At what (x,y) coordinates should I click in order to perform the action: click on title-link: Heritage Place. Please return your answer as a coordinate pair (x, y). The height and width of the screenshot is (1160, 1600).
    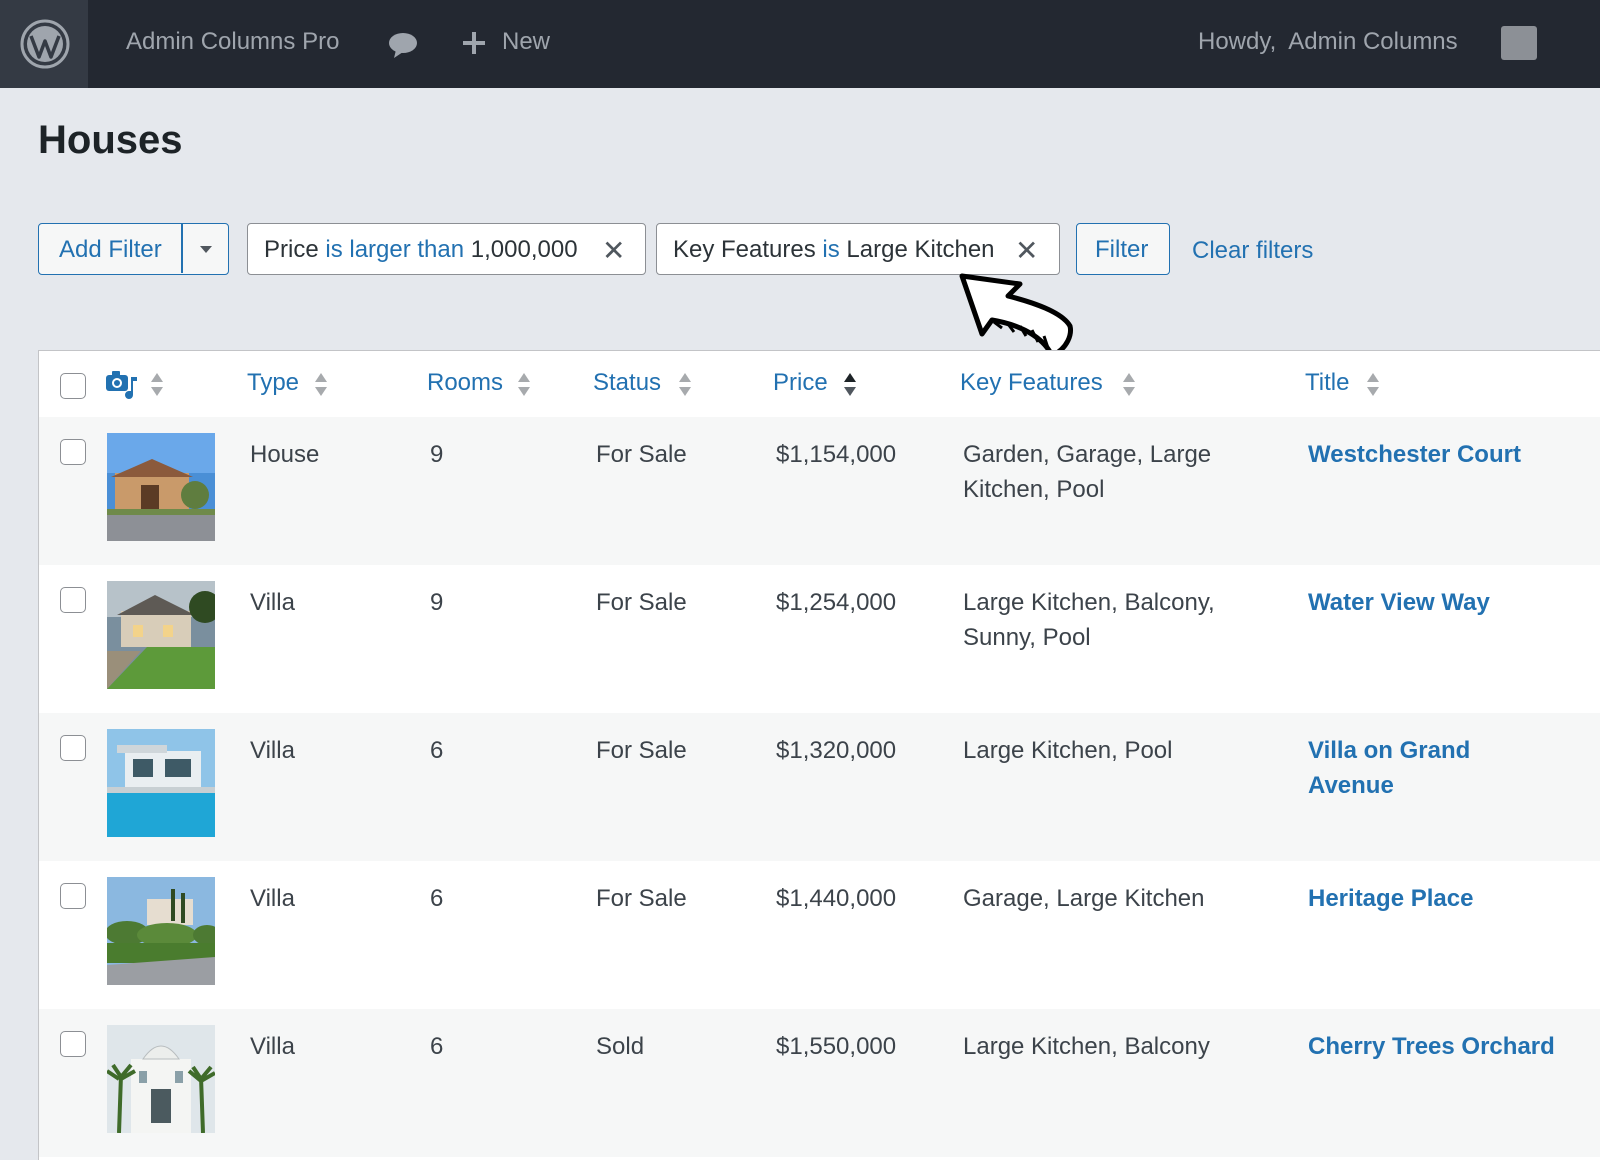
    Looking at the image, I should click on (1433, 898).